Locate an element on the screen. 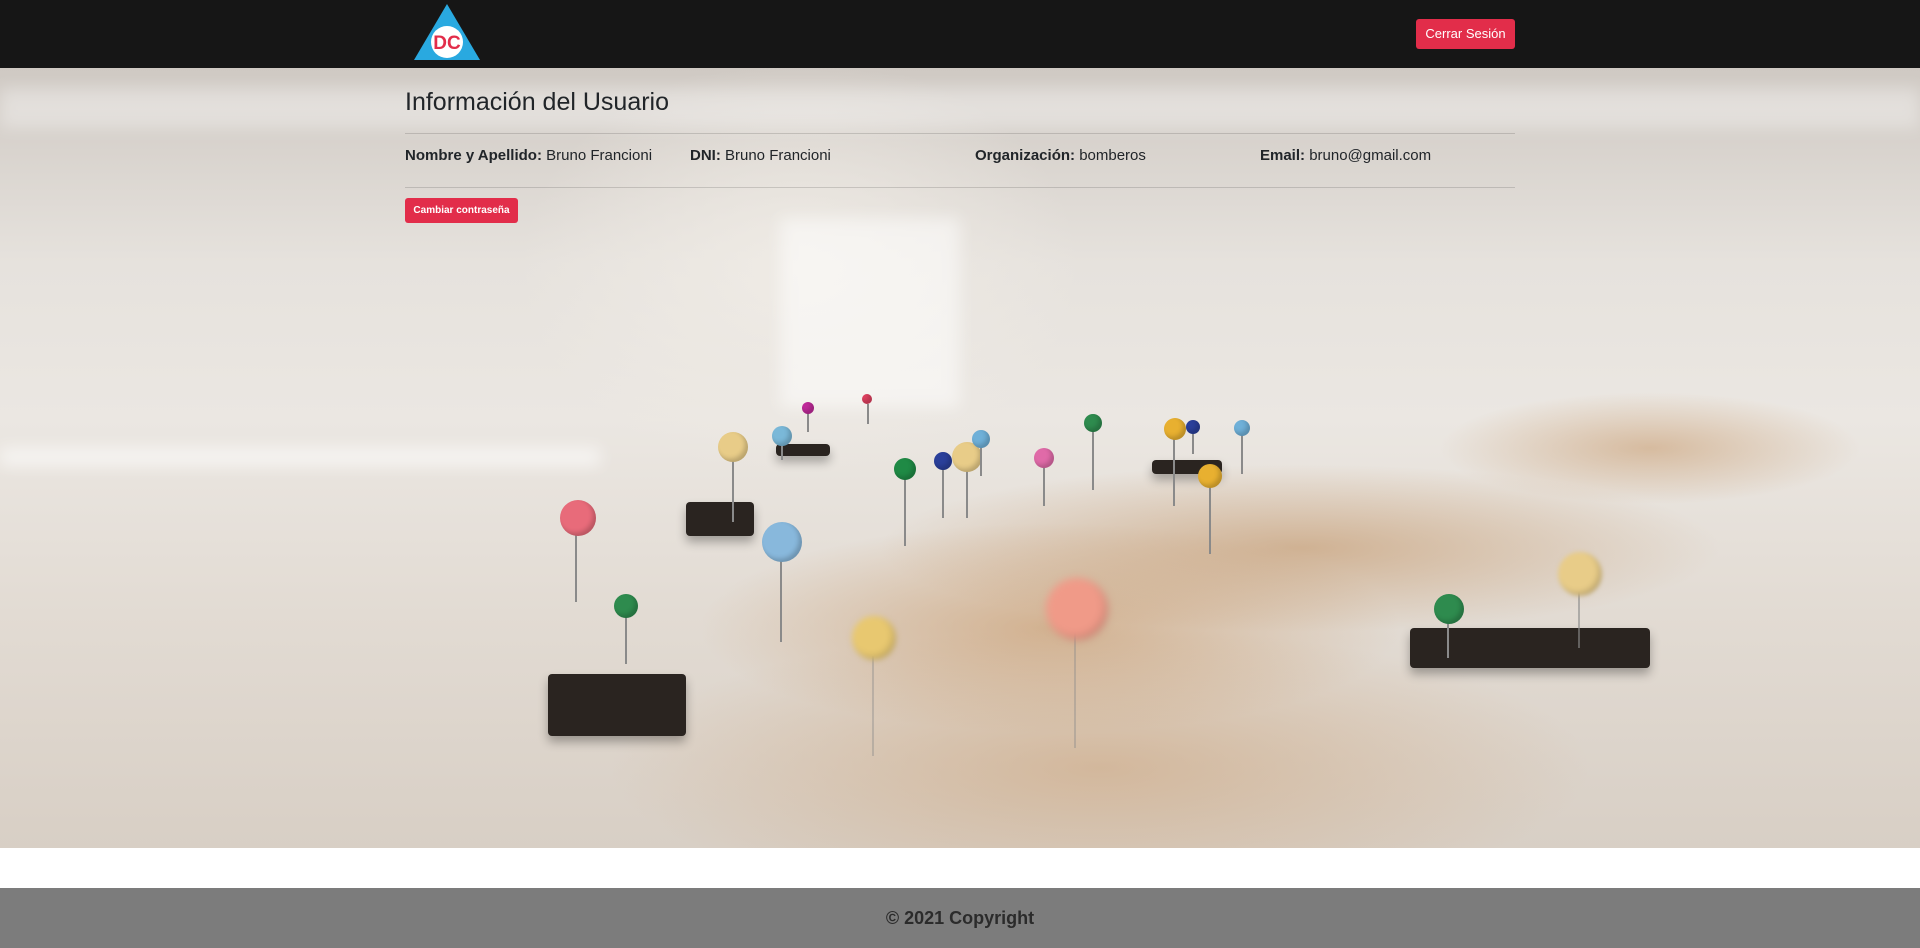 This screenshot has width=1920, height=948. logout-button: Cerrar Sesión is located at coordinates (1465, 34).